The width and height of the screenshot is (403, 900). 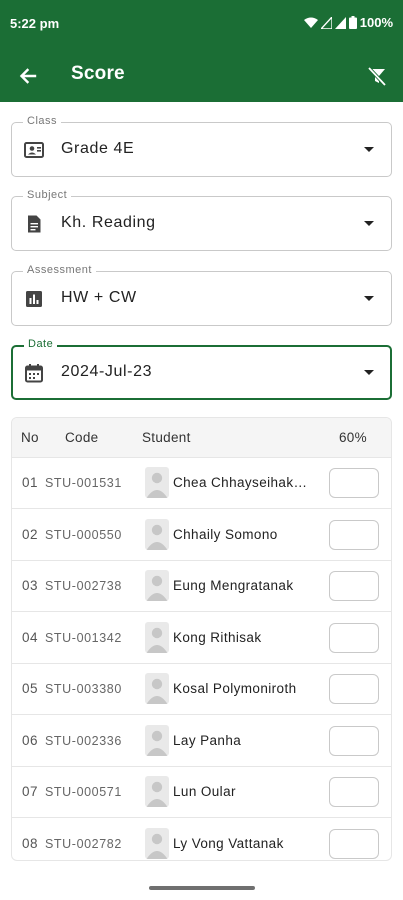 I want to click on status-bar: 5:22 pm 100%, so click(x=201, y=24).